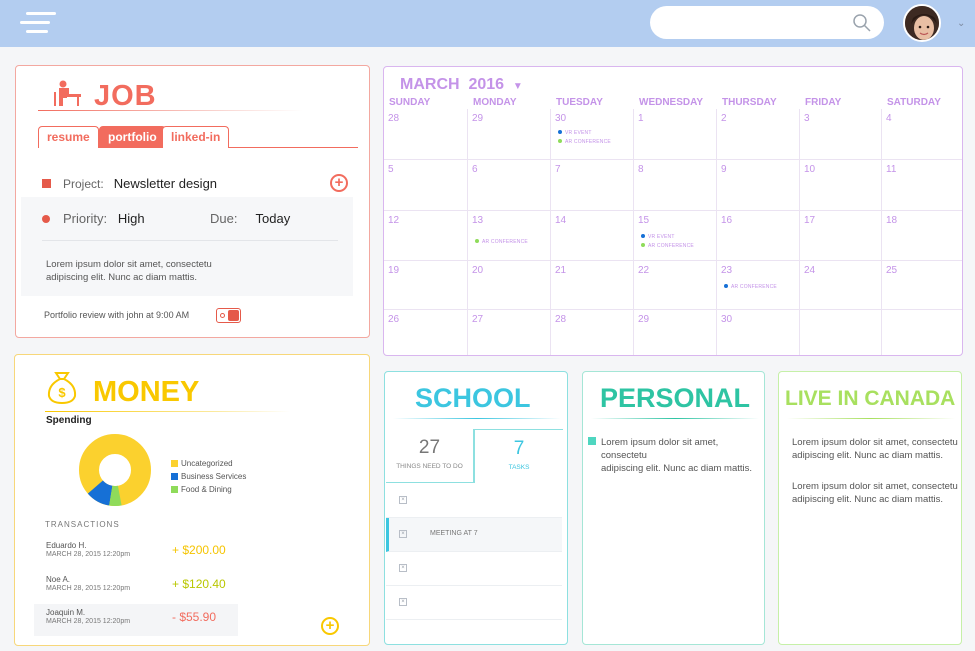  I want to click on weekday-header: MONDAY, so click(495, 102).